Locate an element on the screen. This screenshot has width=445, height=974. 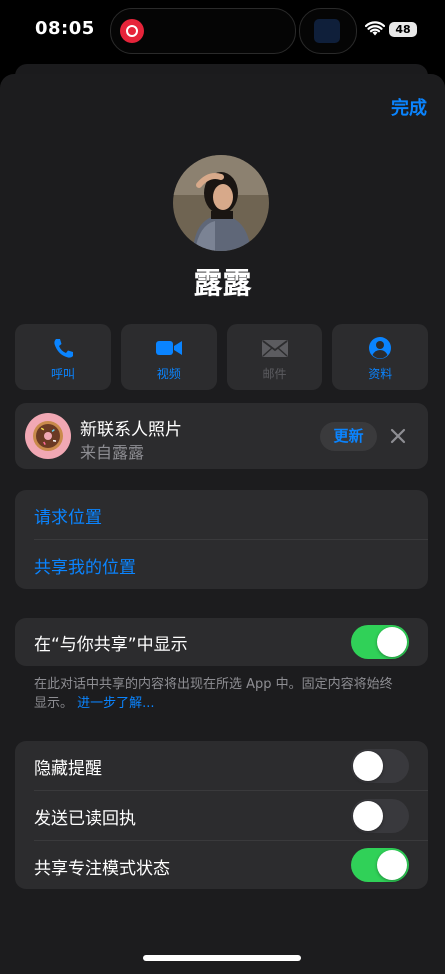
contact-avatar is located at coordinates (221, 203).